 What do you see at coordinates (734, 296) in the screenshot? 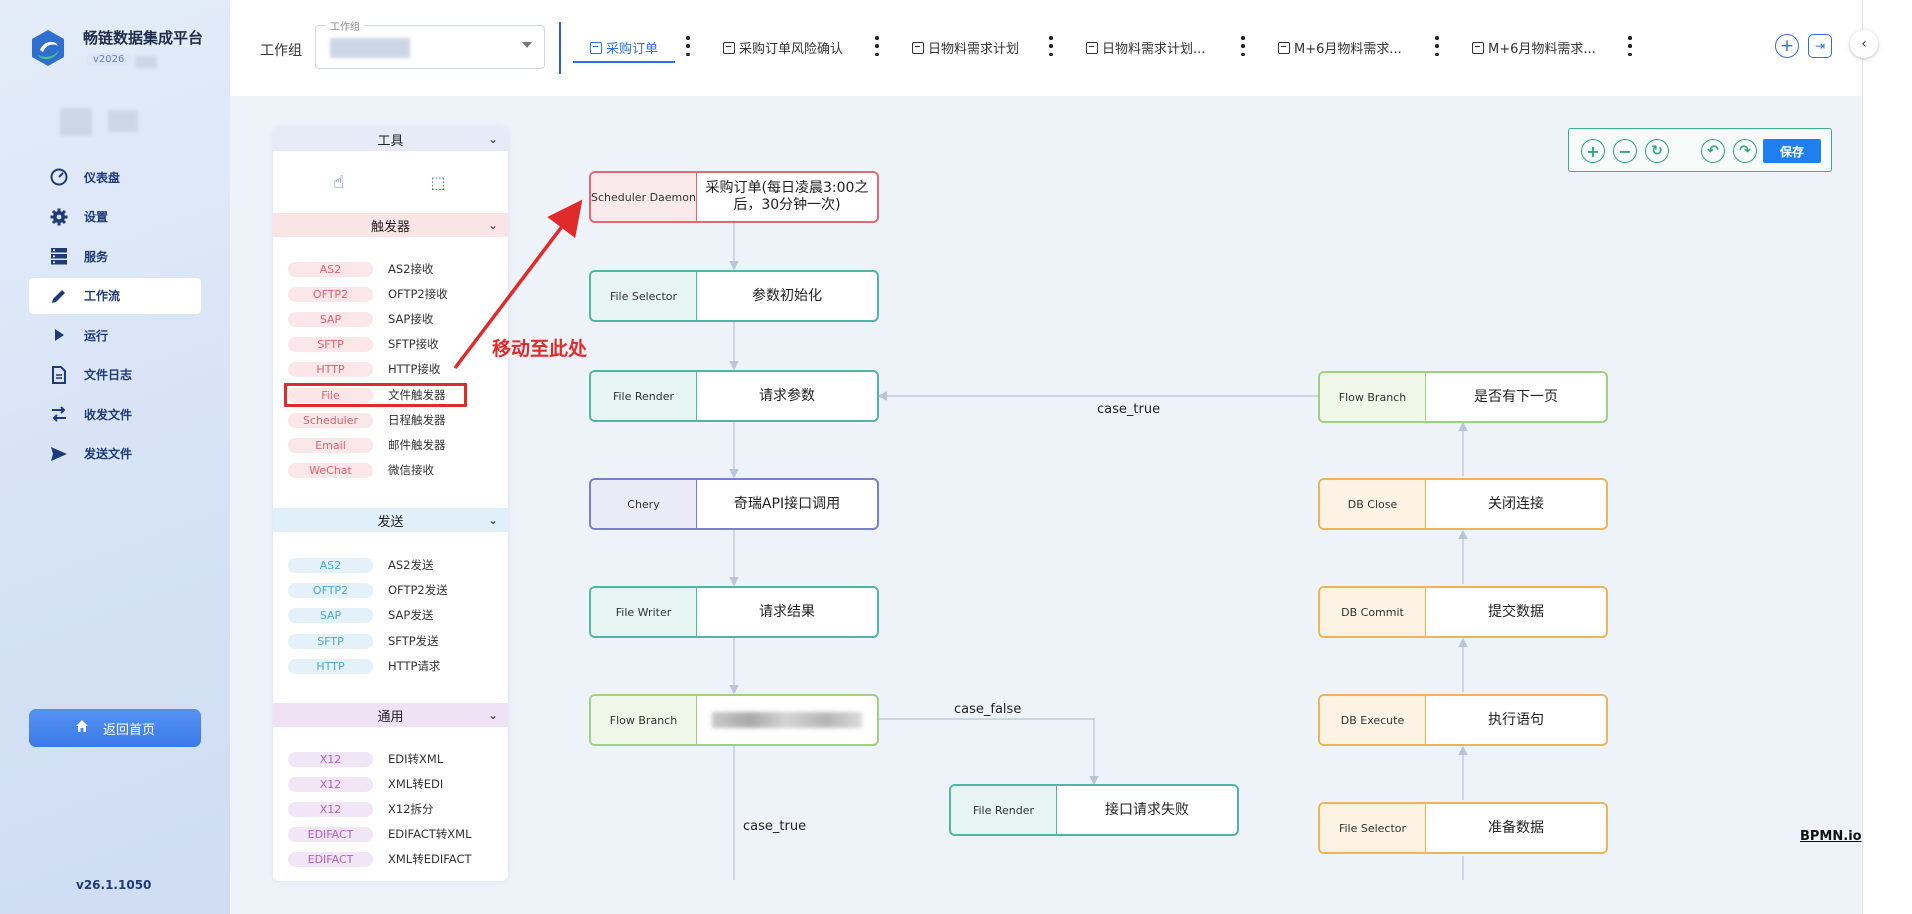
I see `flow-node: File Selector 参数初始化` at bounding box center [734, 296].